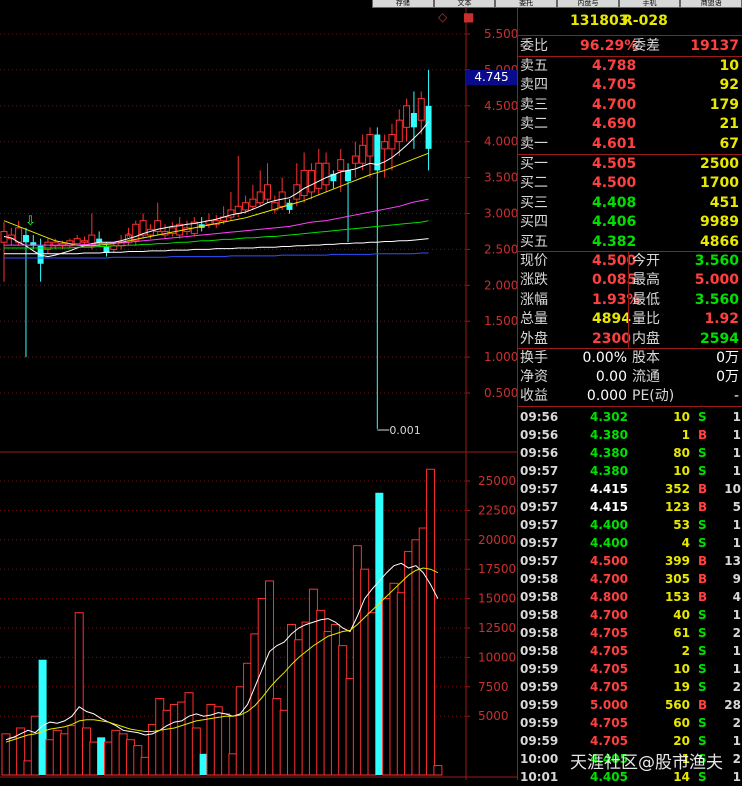 This screenshot has width=742, height=786. I want to click on price-tick-label: 3.500, so click(500, 178).